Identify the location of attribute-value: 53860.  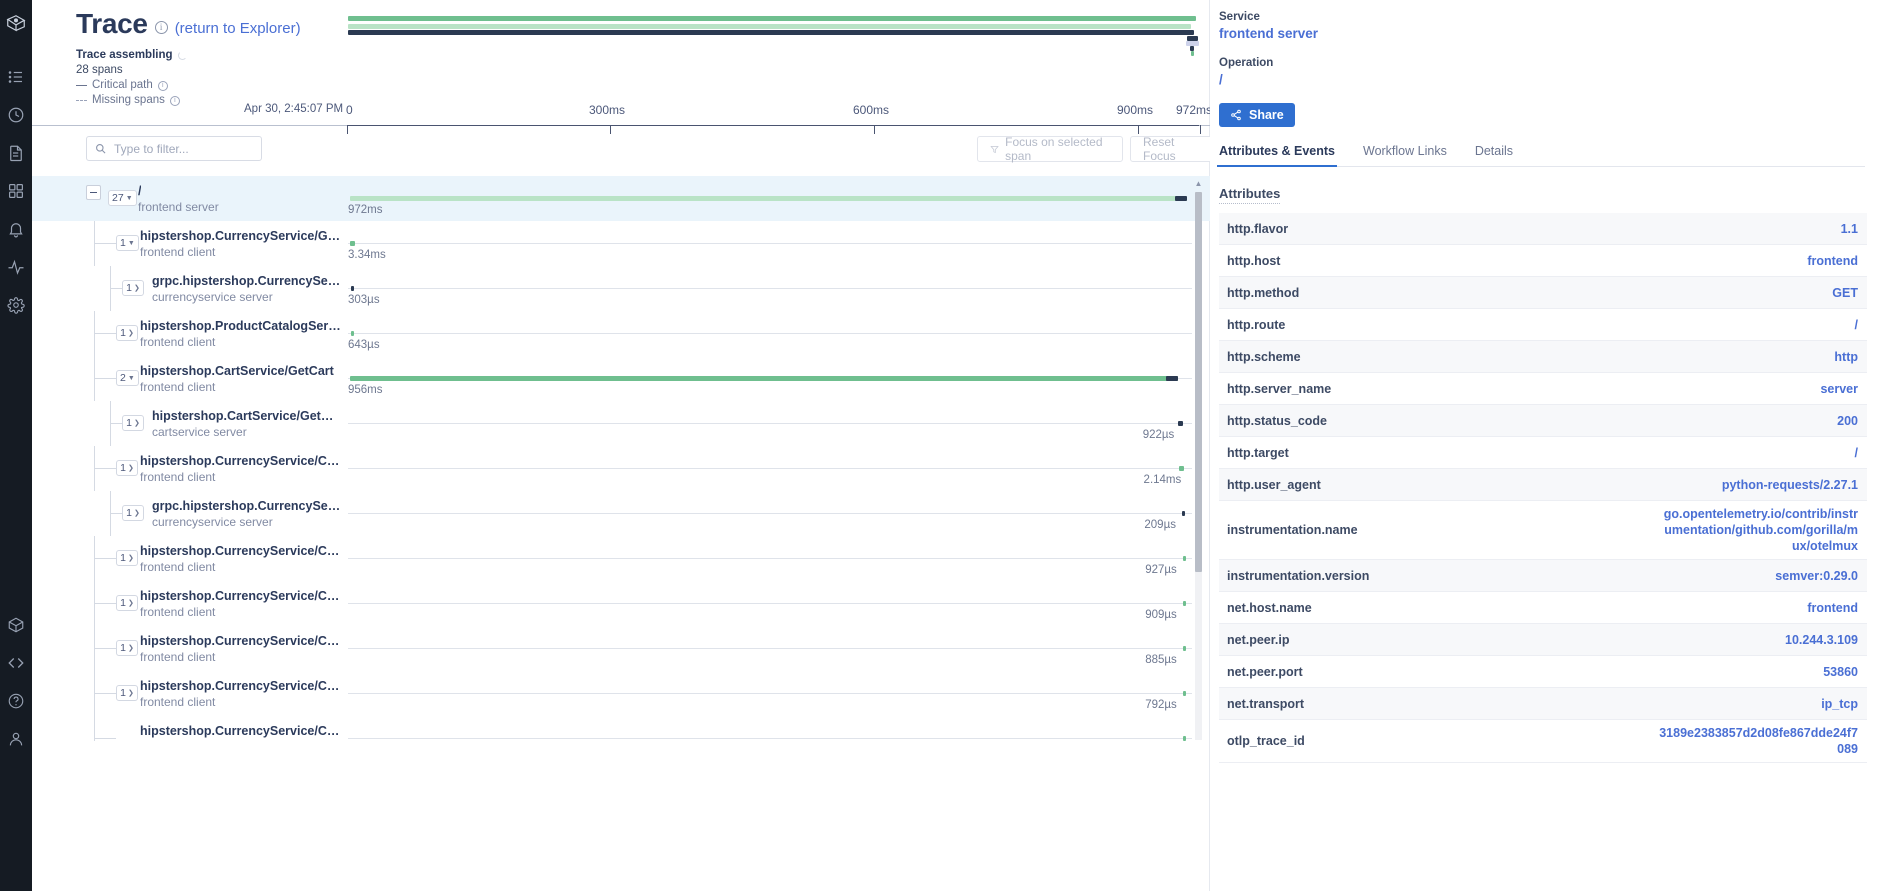
(1840, 672).